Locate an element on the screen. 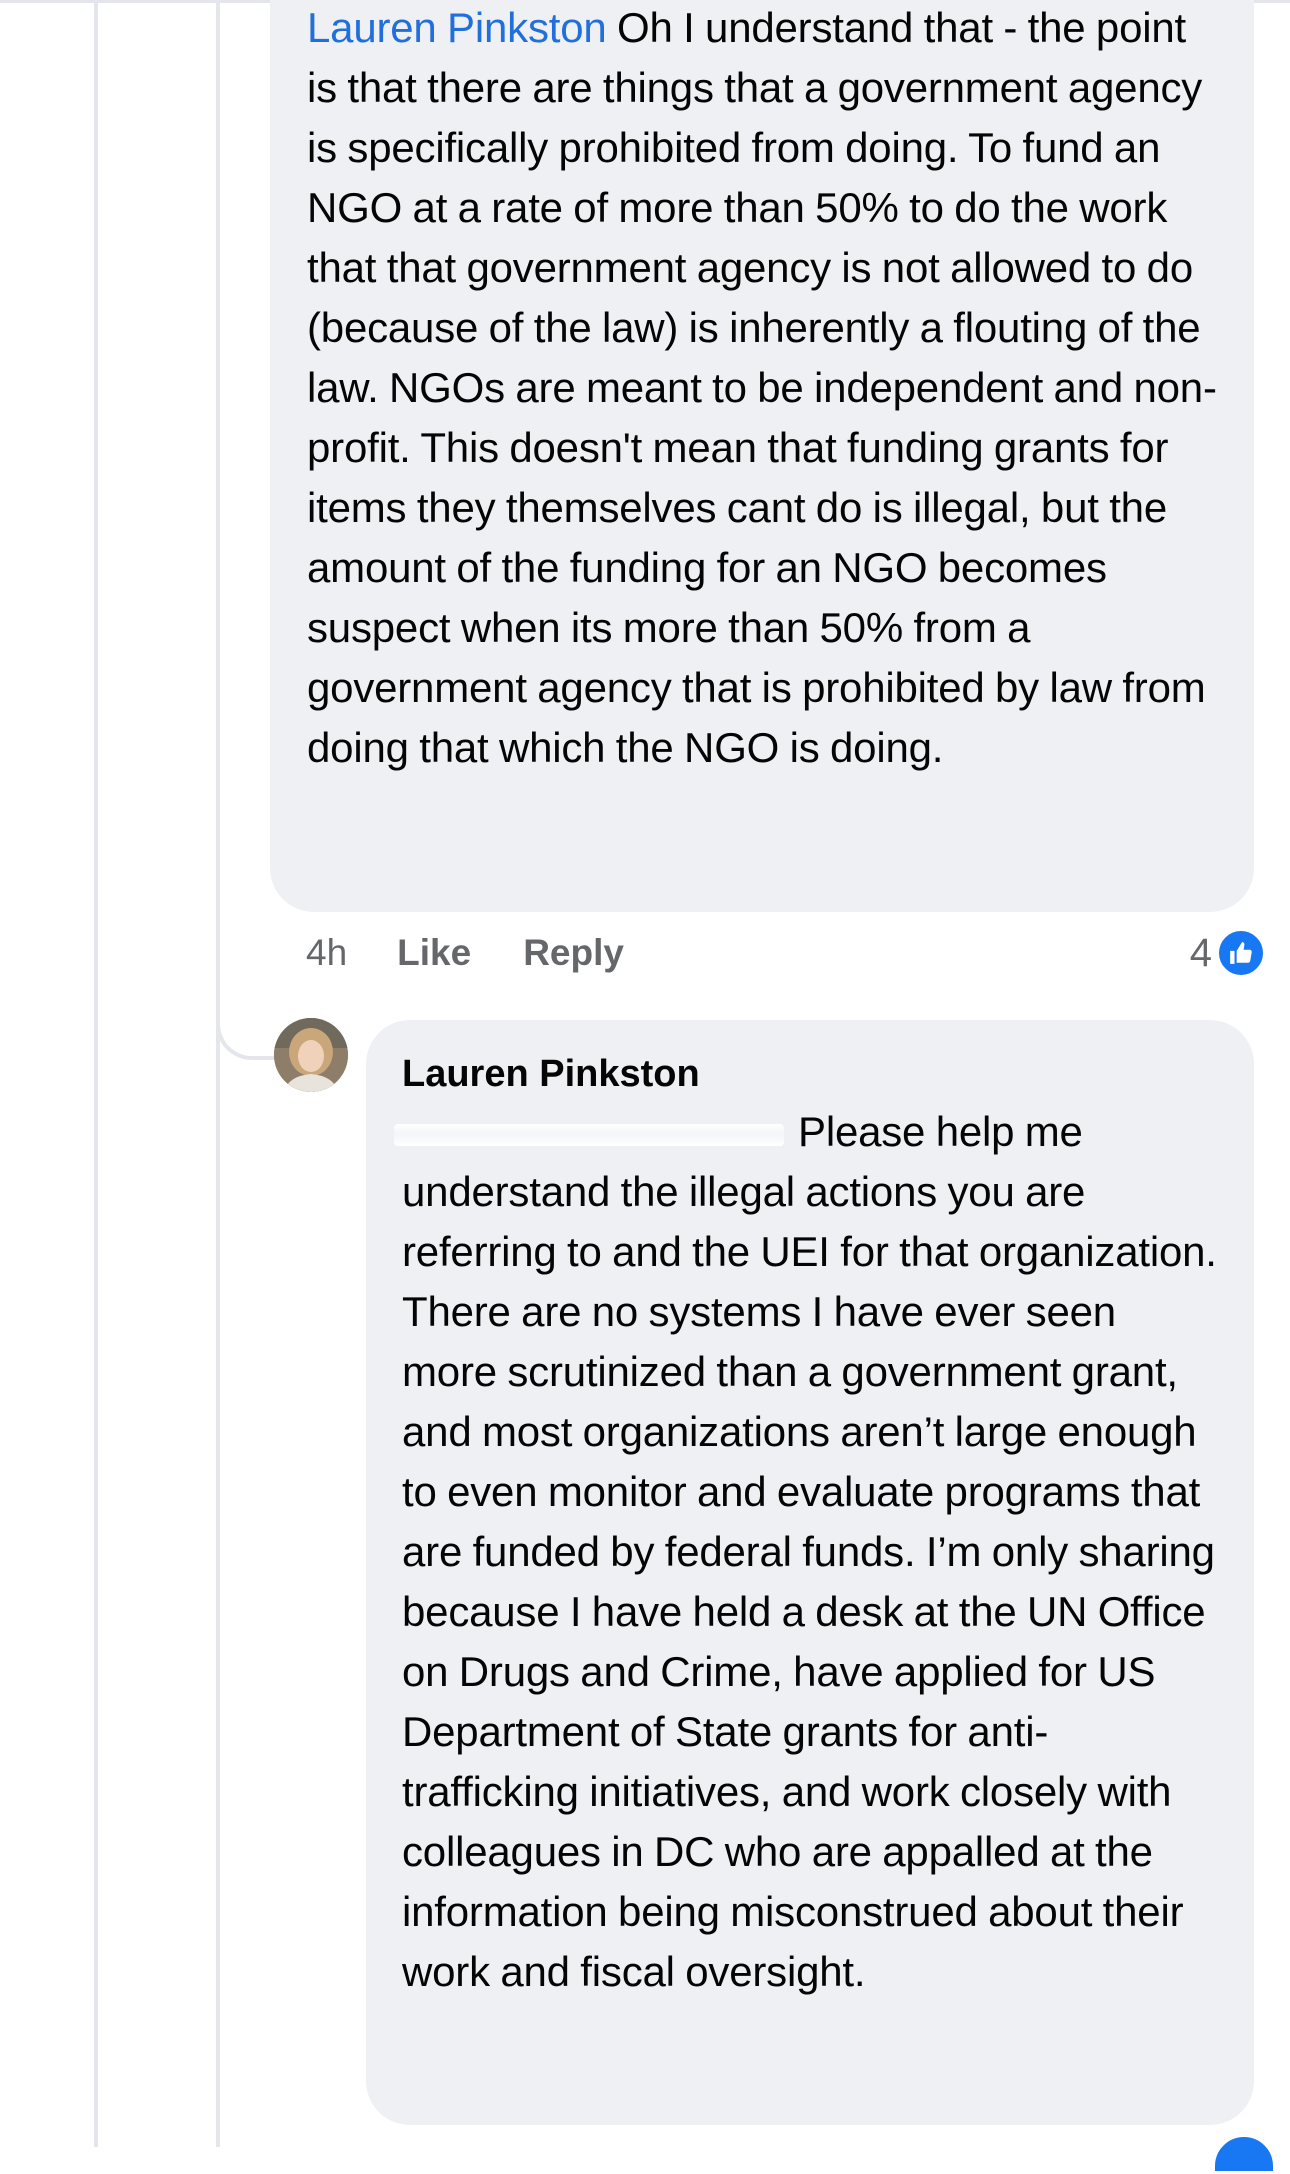 This screenshot has height=2174, width=1290. thread-connector is located at coordinates (246, 1010).